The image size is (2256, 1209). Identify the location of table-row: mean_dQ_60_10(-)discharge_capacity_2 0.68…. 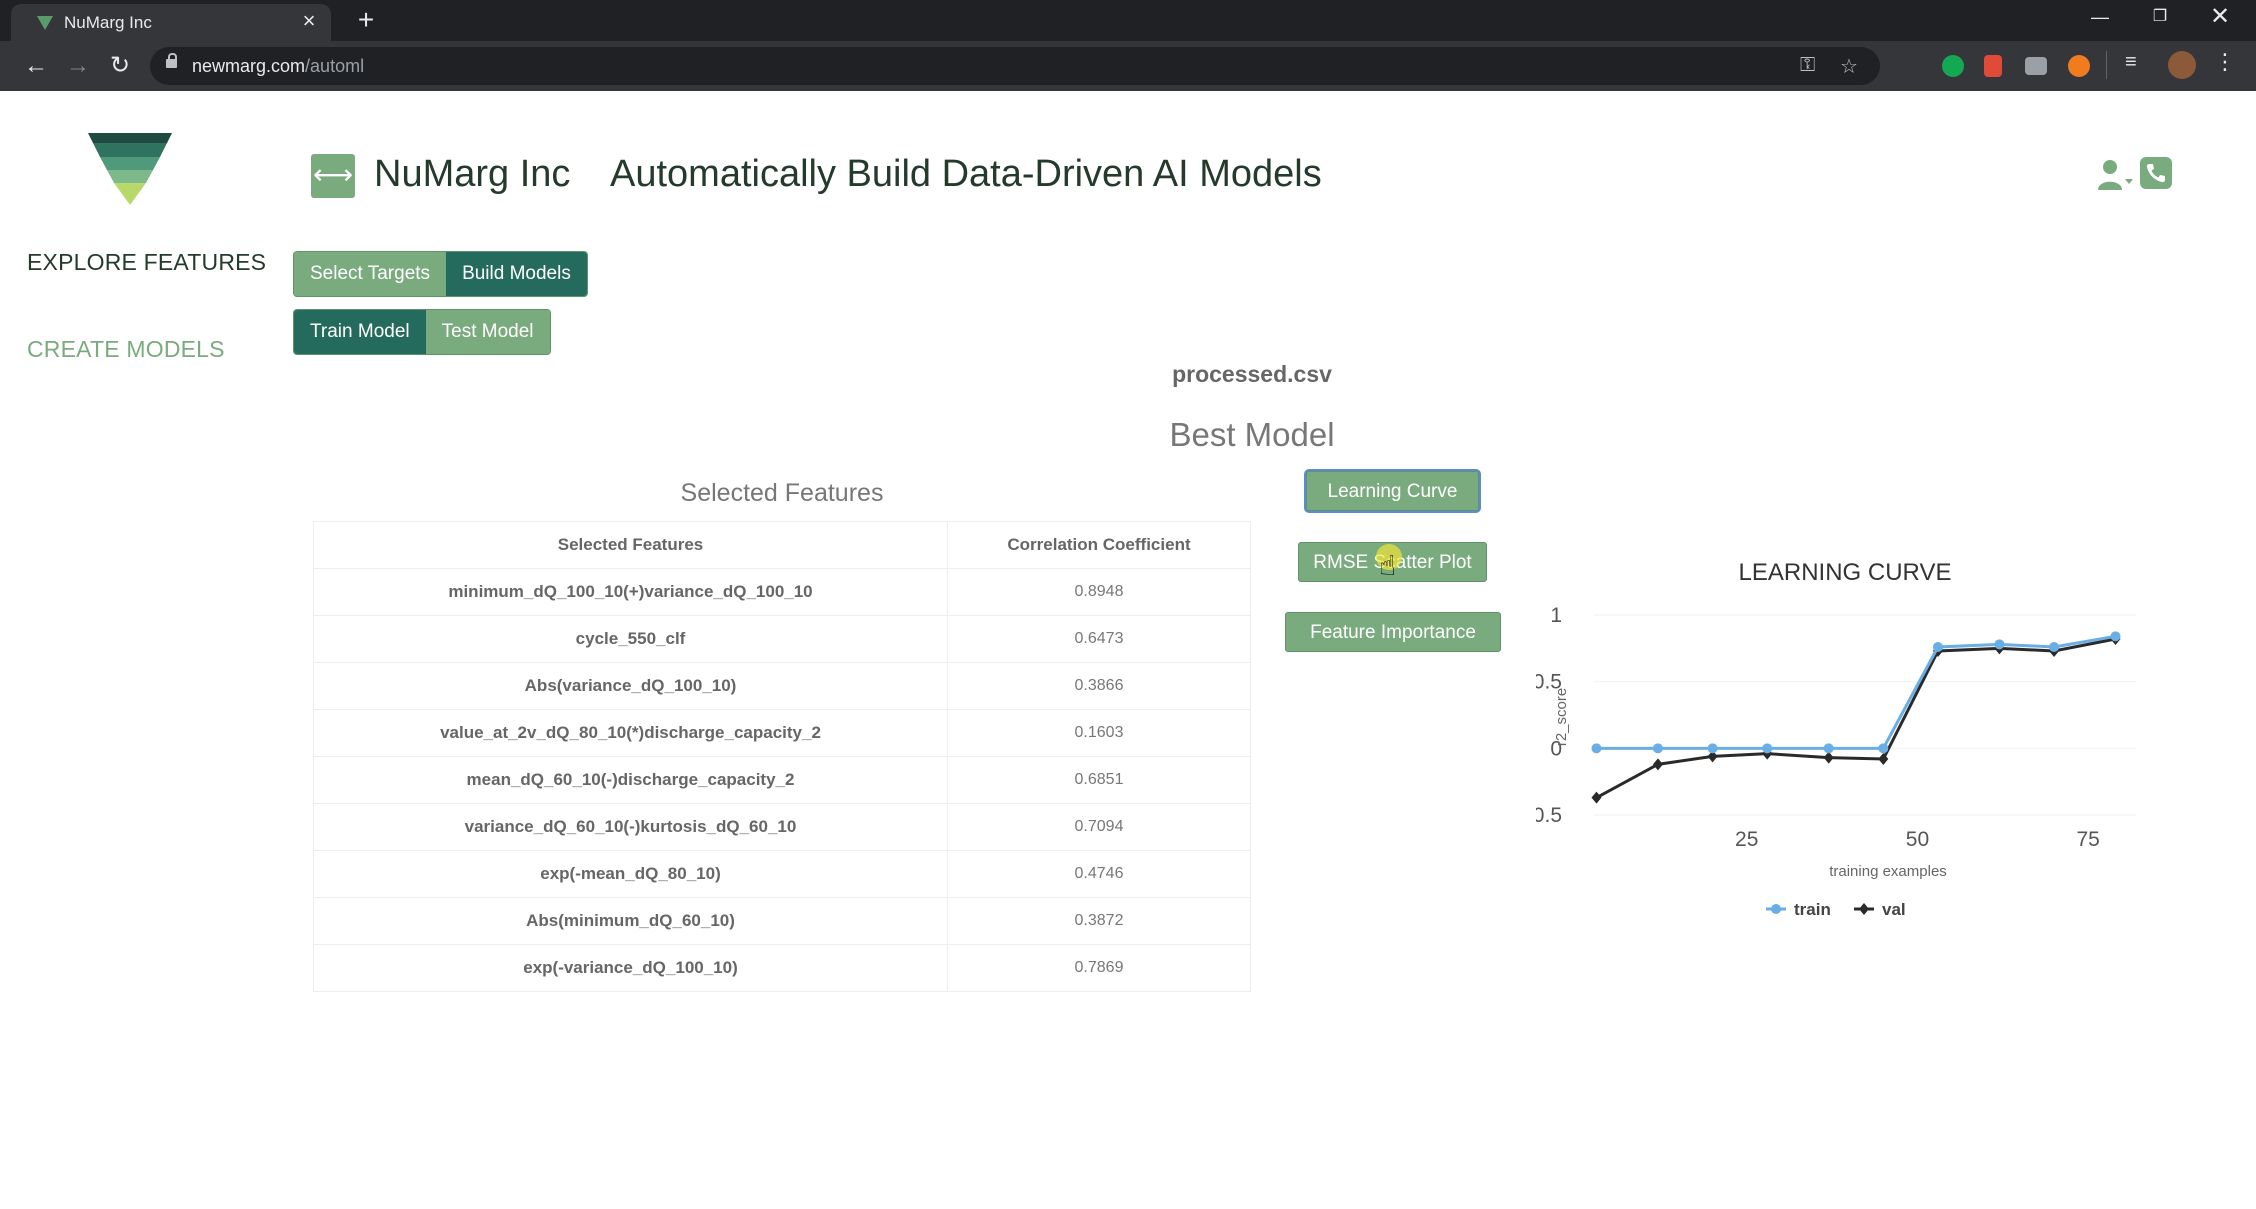
(782, 780).